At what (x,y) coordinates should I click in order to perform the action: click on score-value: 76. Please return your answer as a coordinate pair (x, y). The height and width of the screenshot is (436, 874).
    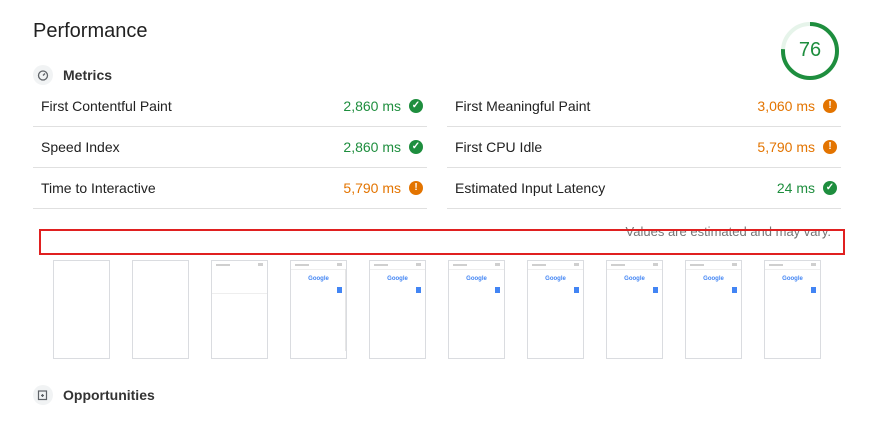
    Looking at the image, I should click on (810, 50).